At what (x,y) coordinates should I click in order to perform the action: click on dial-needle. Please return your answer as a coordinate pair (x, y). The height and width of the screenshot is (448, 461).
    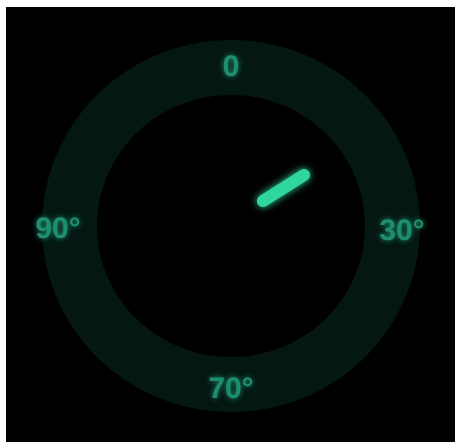
    Looking at the image, I should click on (283, 188).